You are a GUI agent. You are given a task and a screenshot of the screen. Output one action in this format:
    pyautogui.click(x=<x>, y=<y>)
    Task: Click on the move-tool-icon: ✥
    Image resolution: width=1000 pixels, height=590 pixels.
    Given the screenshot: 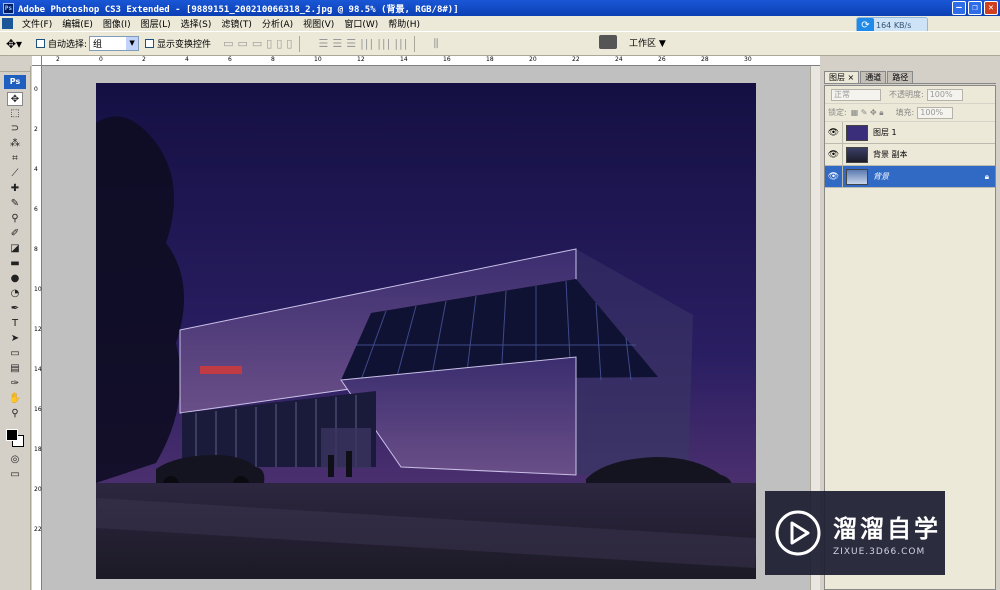 What is the action you would take?
    pyautogui.click(x=15, y=99)
    